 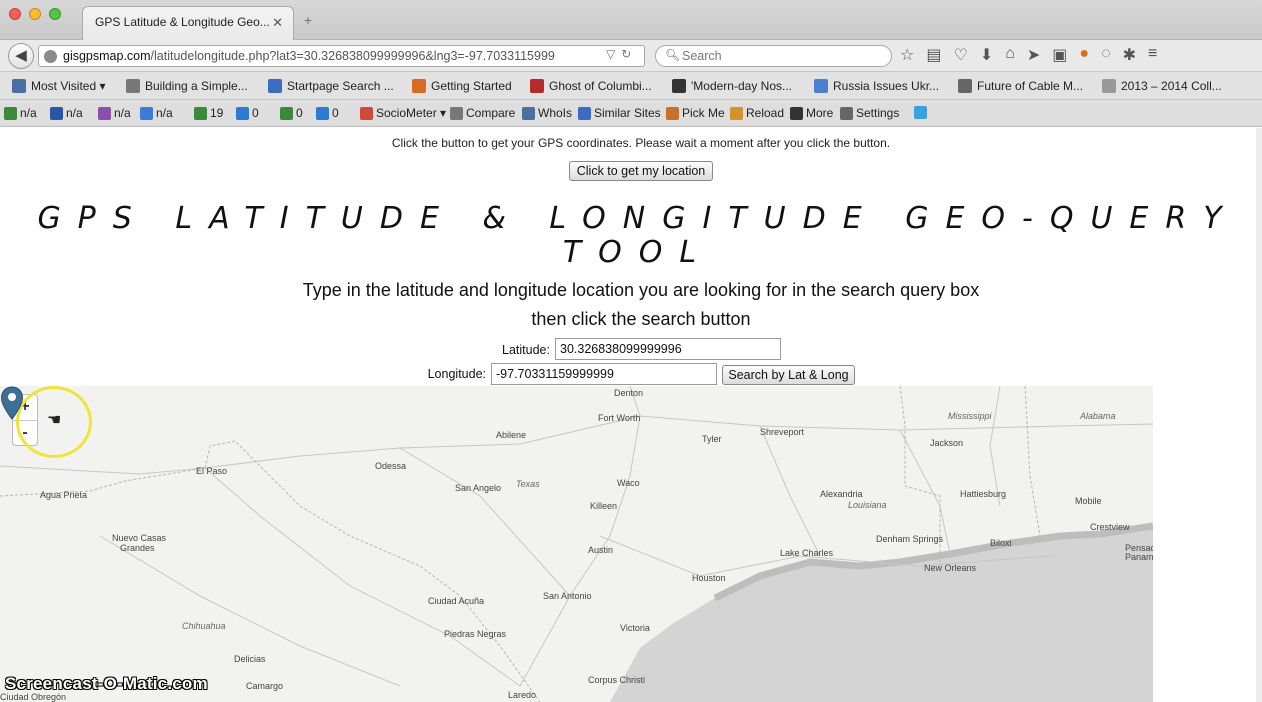 I want to click on share-icon: ➤, so click(x=1033, y=56).